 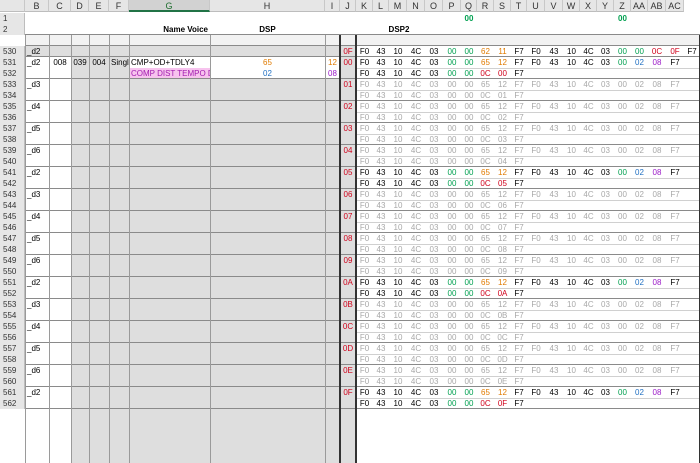 I want to click on voice-name-cell: SingleCoilClean, so click(x=119, y=62).